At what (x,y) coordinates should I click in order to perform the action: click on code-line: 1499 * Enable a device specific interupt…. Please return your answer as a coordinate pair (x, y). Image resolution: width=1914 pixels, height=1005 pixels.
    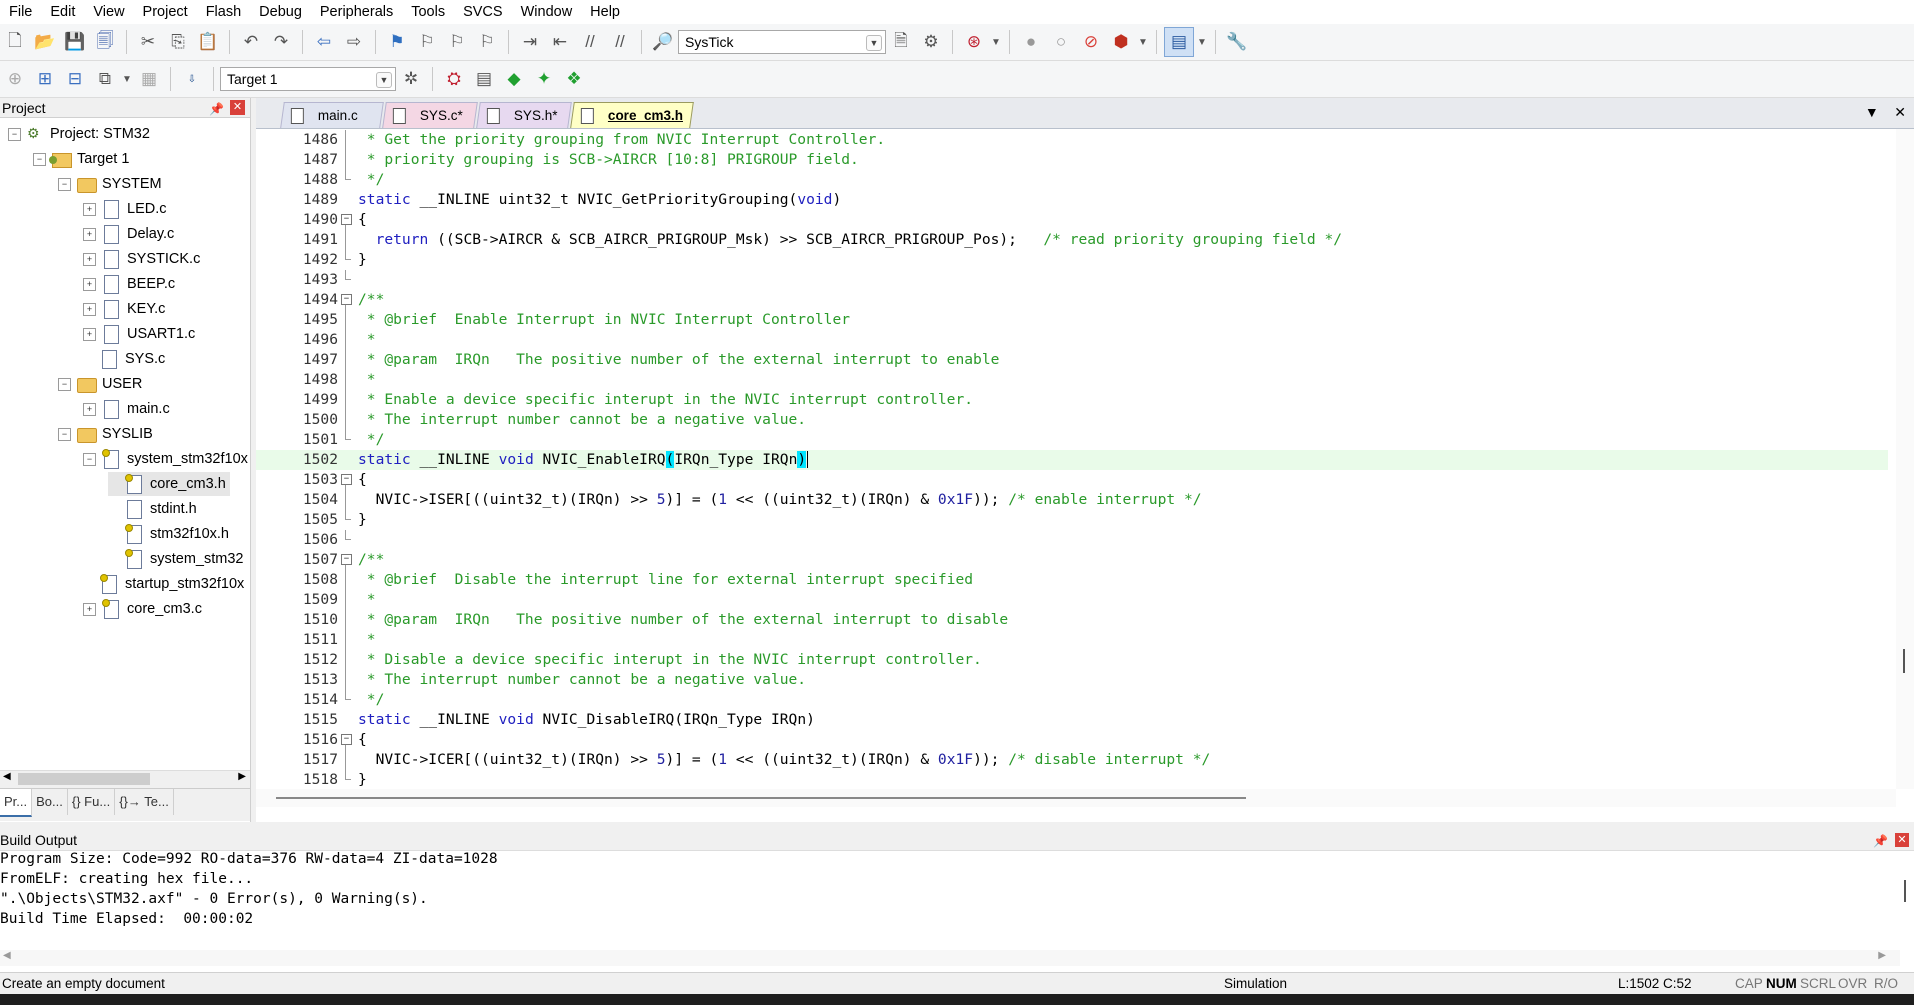
    Looking at the image, I should click on (1072, 400).